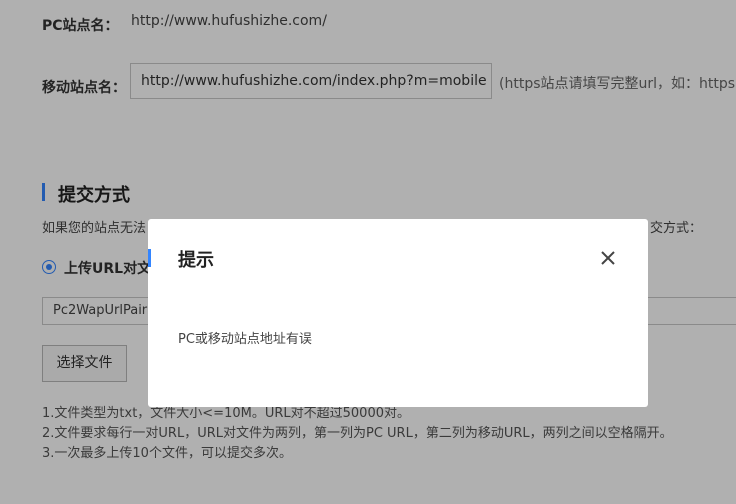 The width and height of the screenshot is (736, 504). Describe the element at coordinates (196, 260) in the screenshot. I see `dialog-title: 提示` at that location.